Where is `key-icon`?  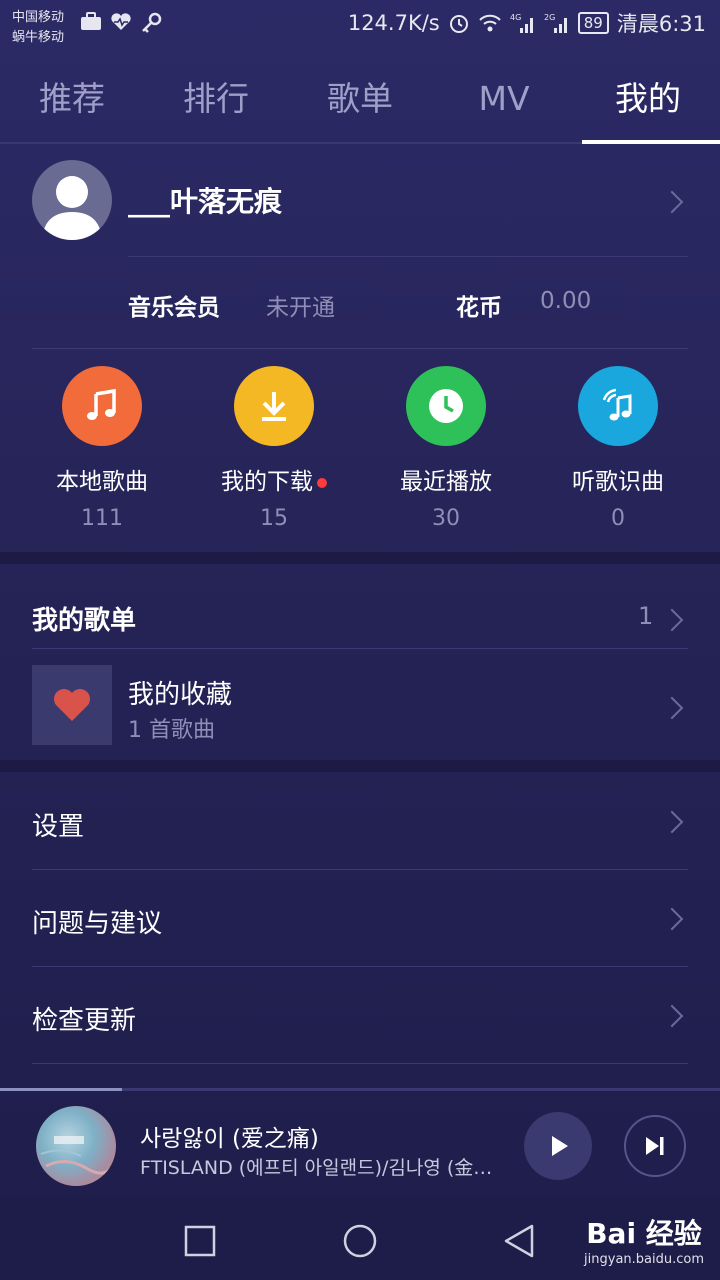 key-icon is located at coordinates (152, 22).